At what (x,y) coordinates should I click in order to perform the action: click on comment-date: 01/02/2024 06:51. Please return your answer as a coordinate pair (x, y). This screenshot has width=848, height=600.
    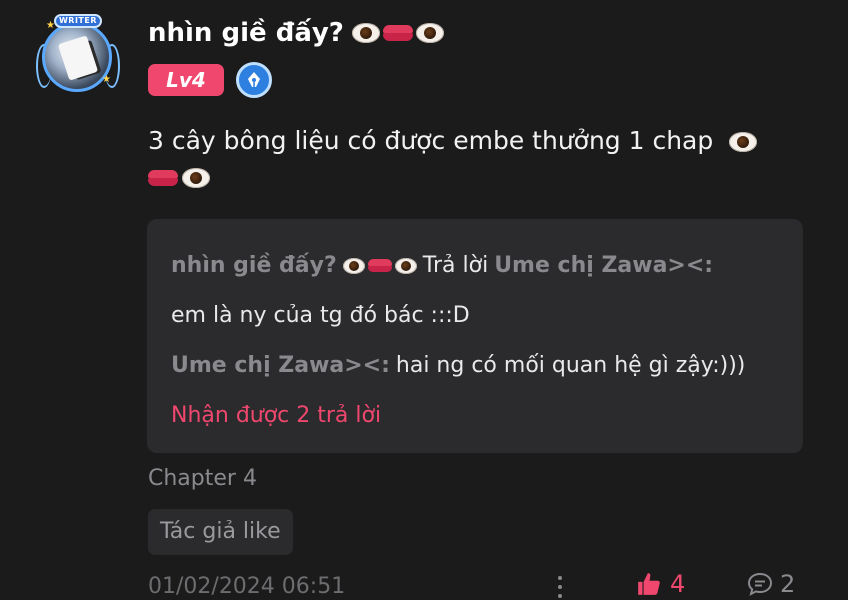
    Looking at the image, I should click on (247, 586).